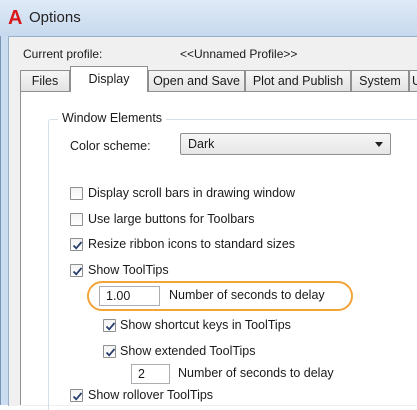  Describe the element at coordinates (128, 270) in the screenshot. I see `show-tooltips-label: Show ToolTips` at that location.